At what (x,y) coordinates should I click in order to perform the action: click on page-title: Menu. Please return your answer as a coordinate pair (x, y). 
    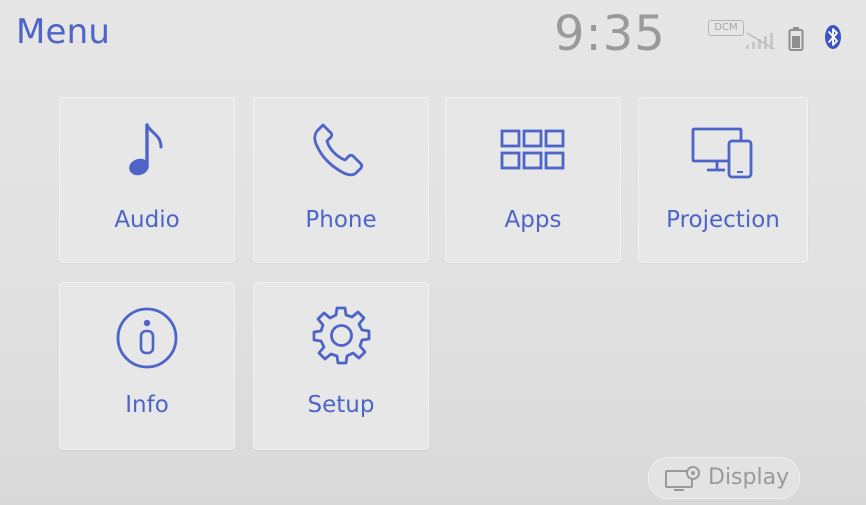
    Looking at the image, I should click on (63, 32).